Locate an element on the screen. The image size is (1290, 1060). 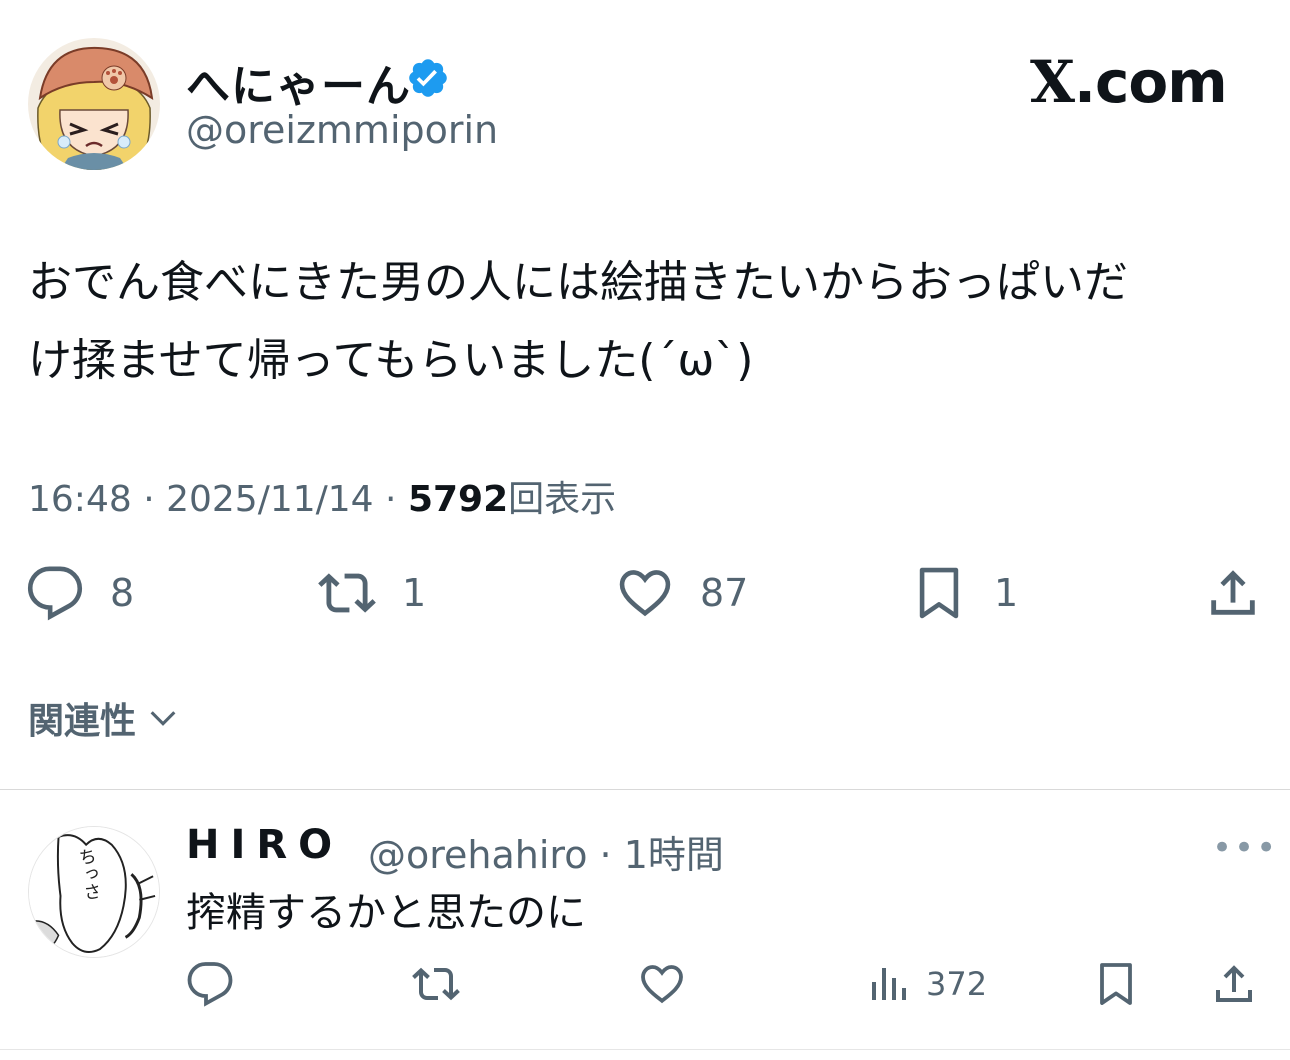
sort-label: 関連性 is located at coordinates (82, 721).